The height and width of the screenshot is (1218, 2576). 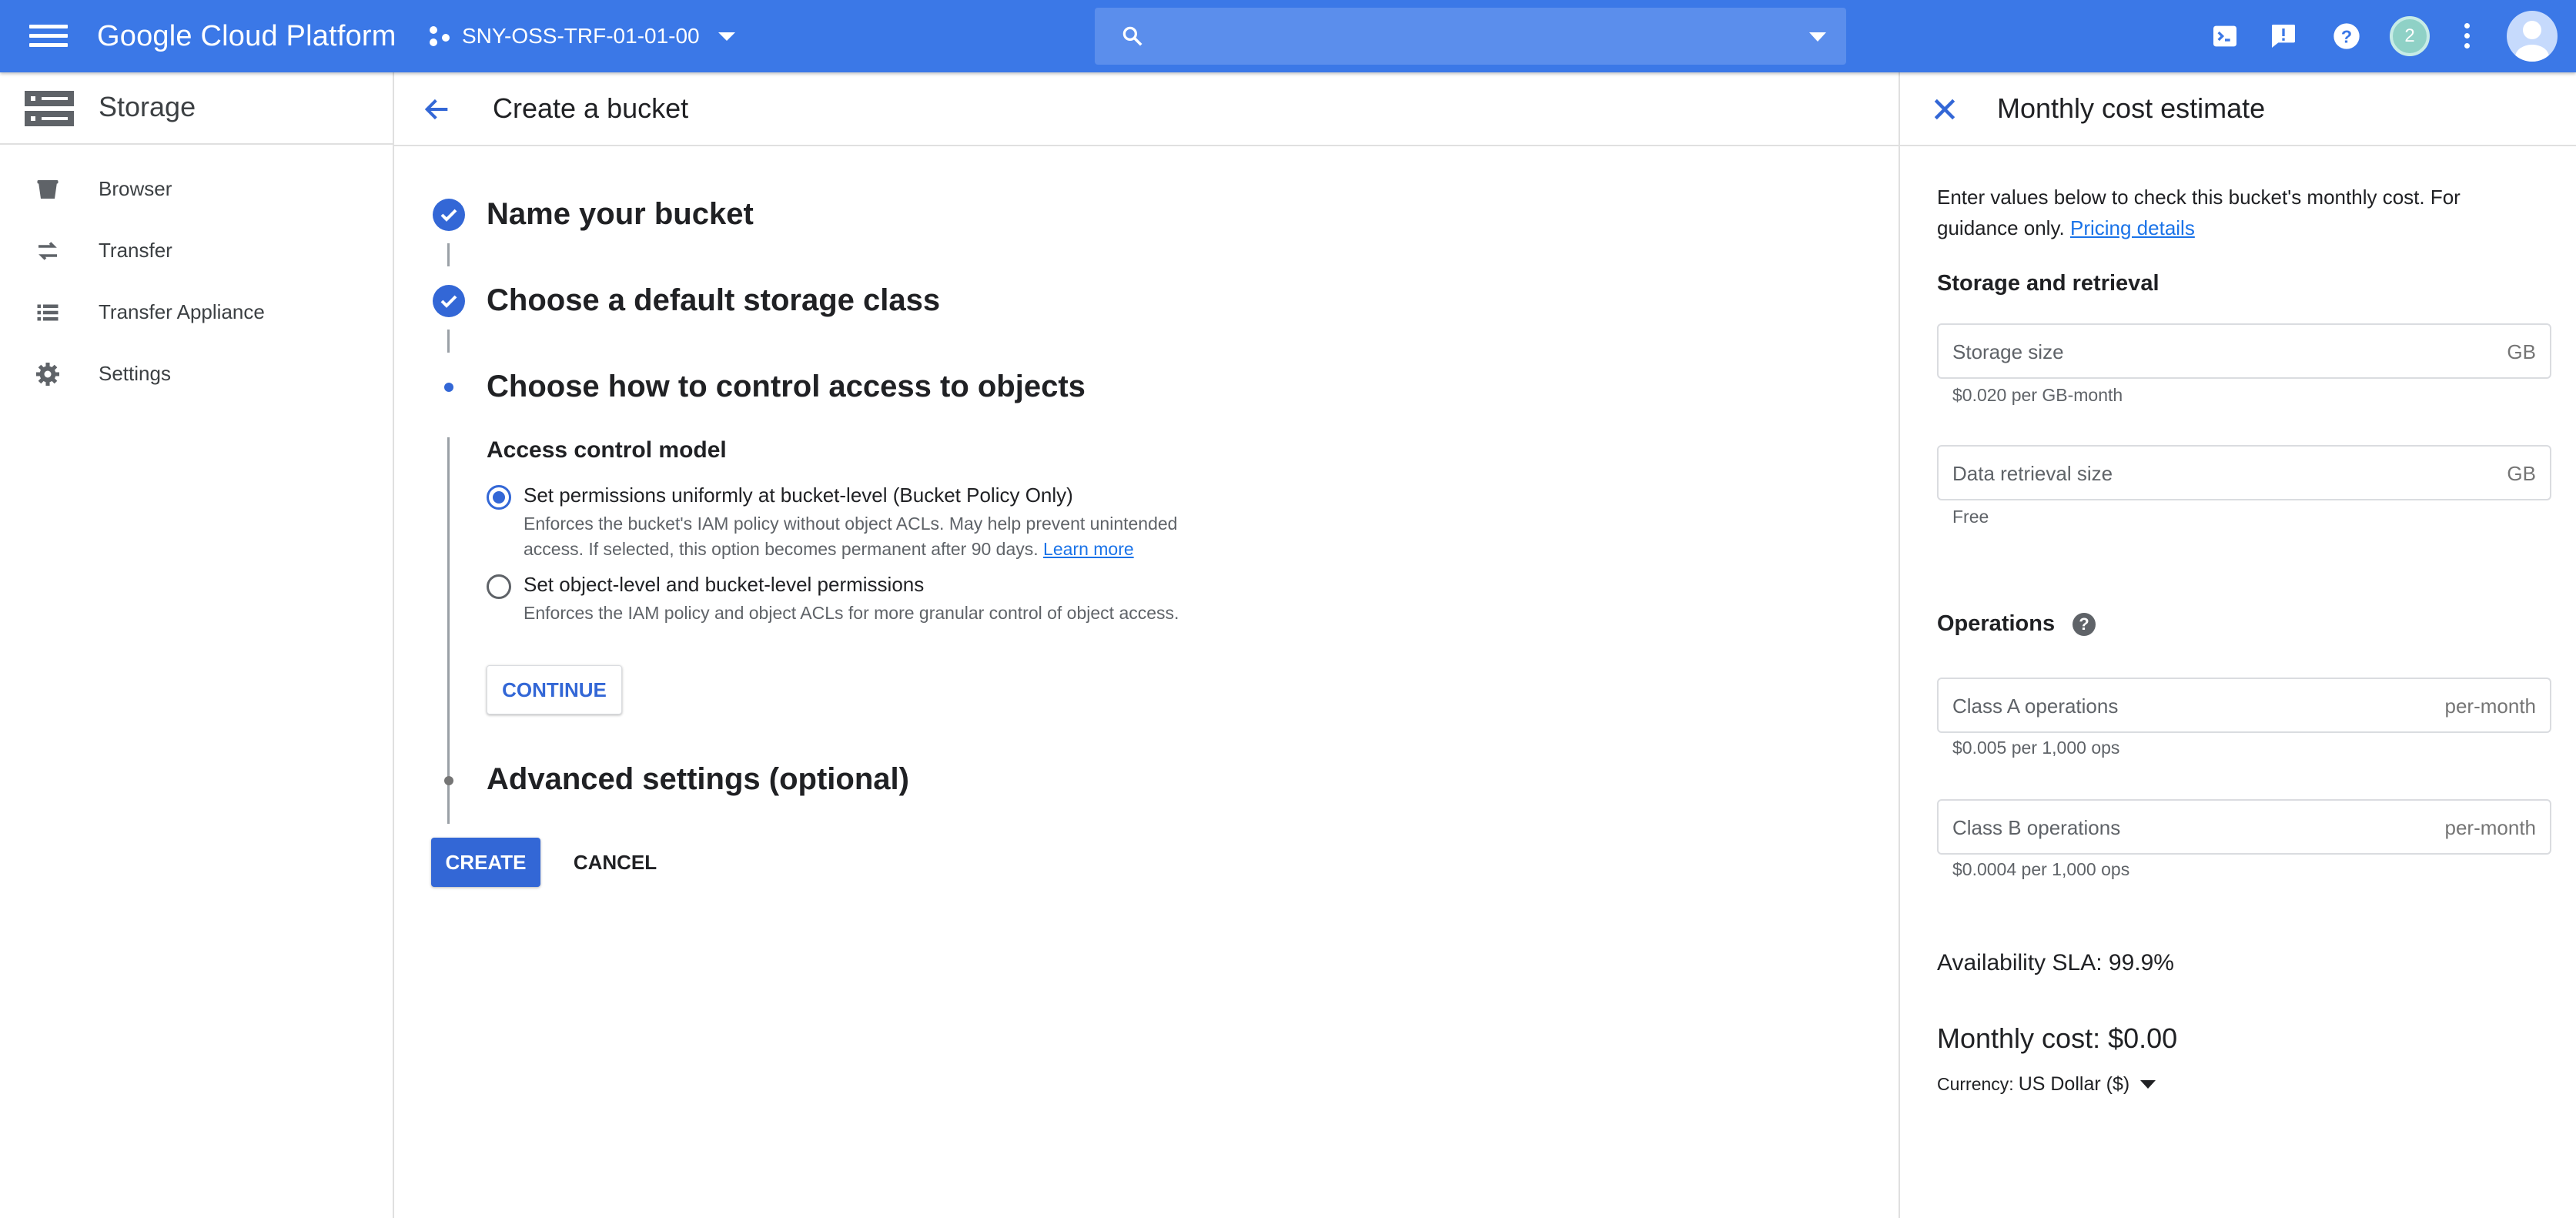 What do you see at coordinates (1147, 109) in the screenshot?
I see `page-header: Create a bucket` at bounding box center [1147, 109].